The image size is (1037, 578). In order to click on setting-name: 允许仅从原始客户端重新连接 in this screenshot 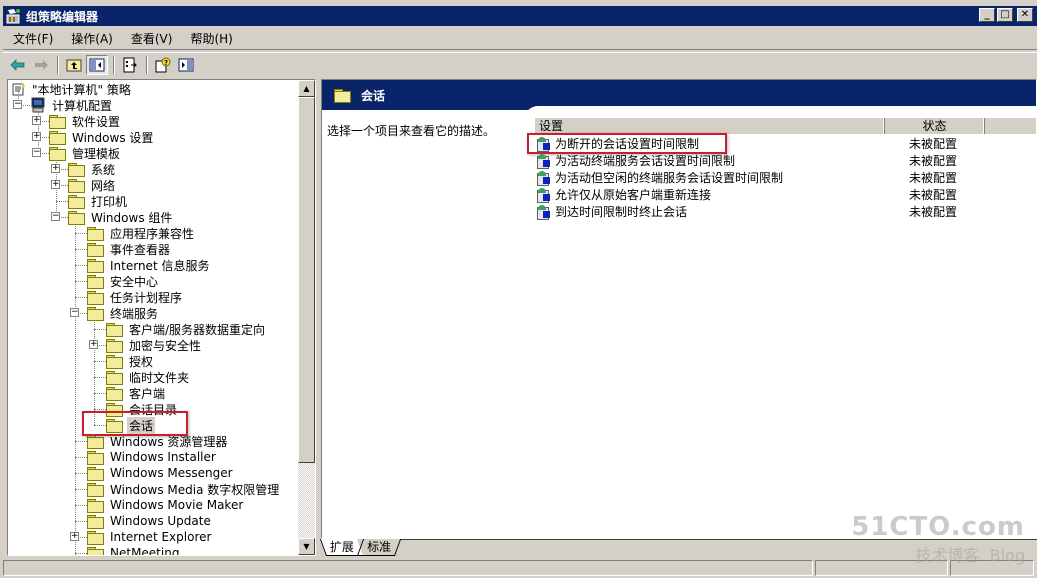, I will do `click(633, 195)`.